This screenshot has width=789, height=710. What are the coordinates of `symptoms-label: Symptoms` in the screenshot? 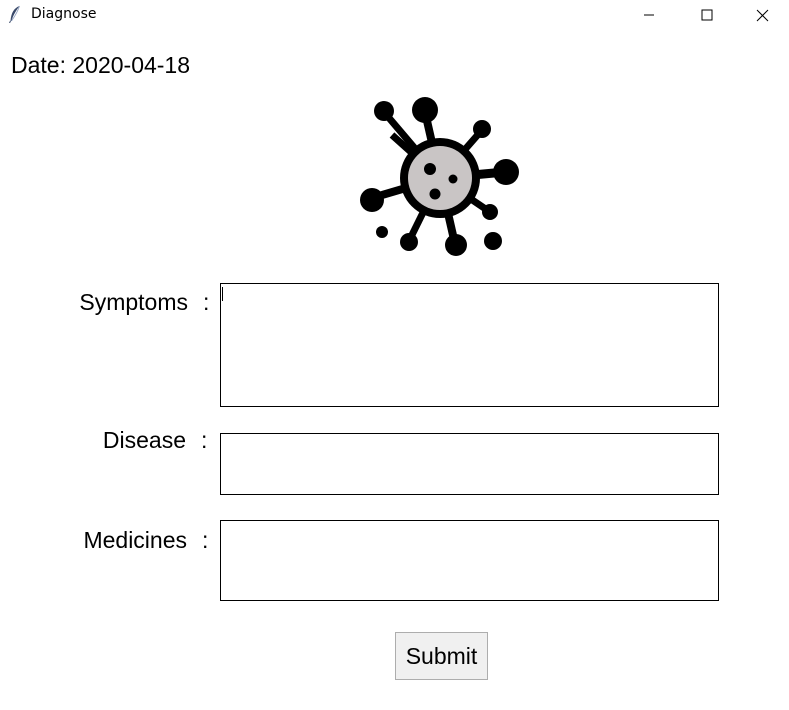 It's located at (133, 302).